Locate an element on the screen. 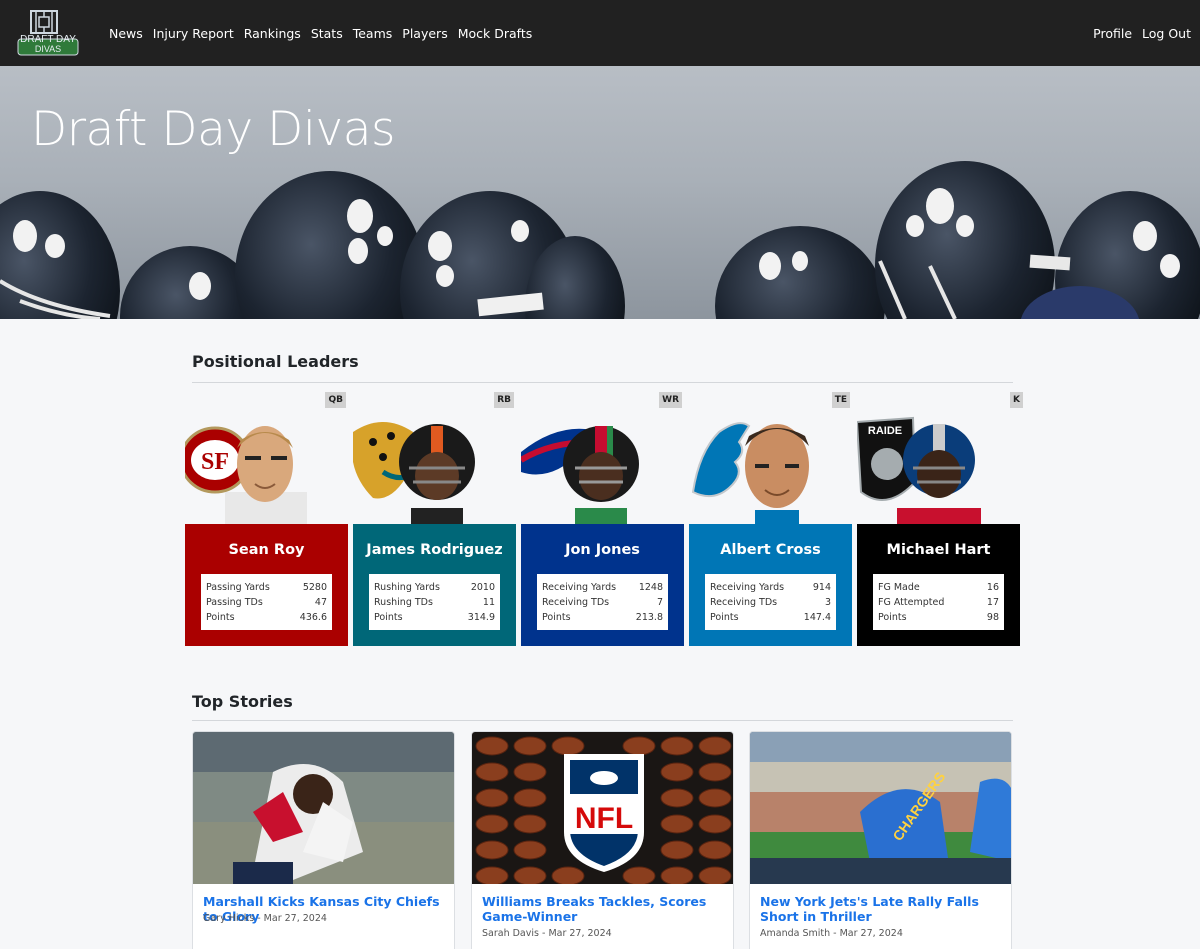  stat-row: Points 314.9 is located at coordinates (434, 617).